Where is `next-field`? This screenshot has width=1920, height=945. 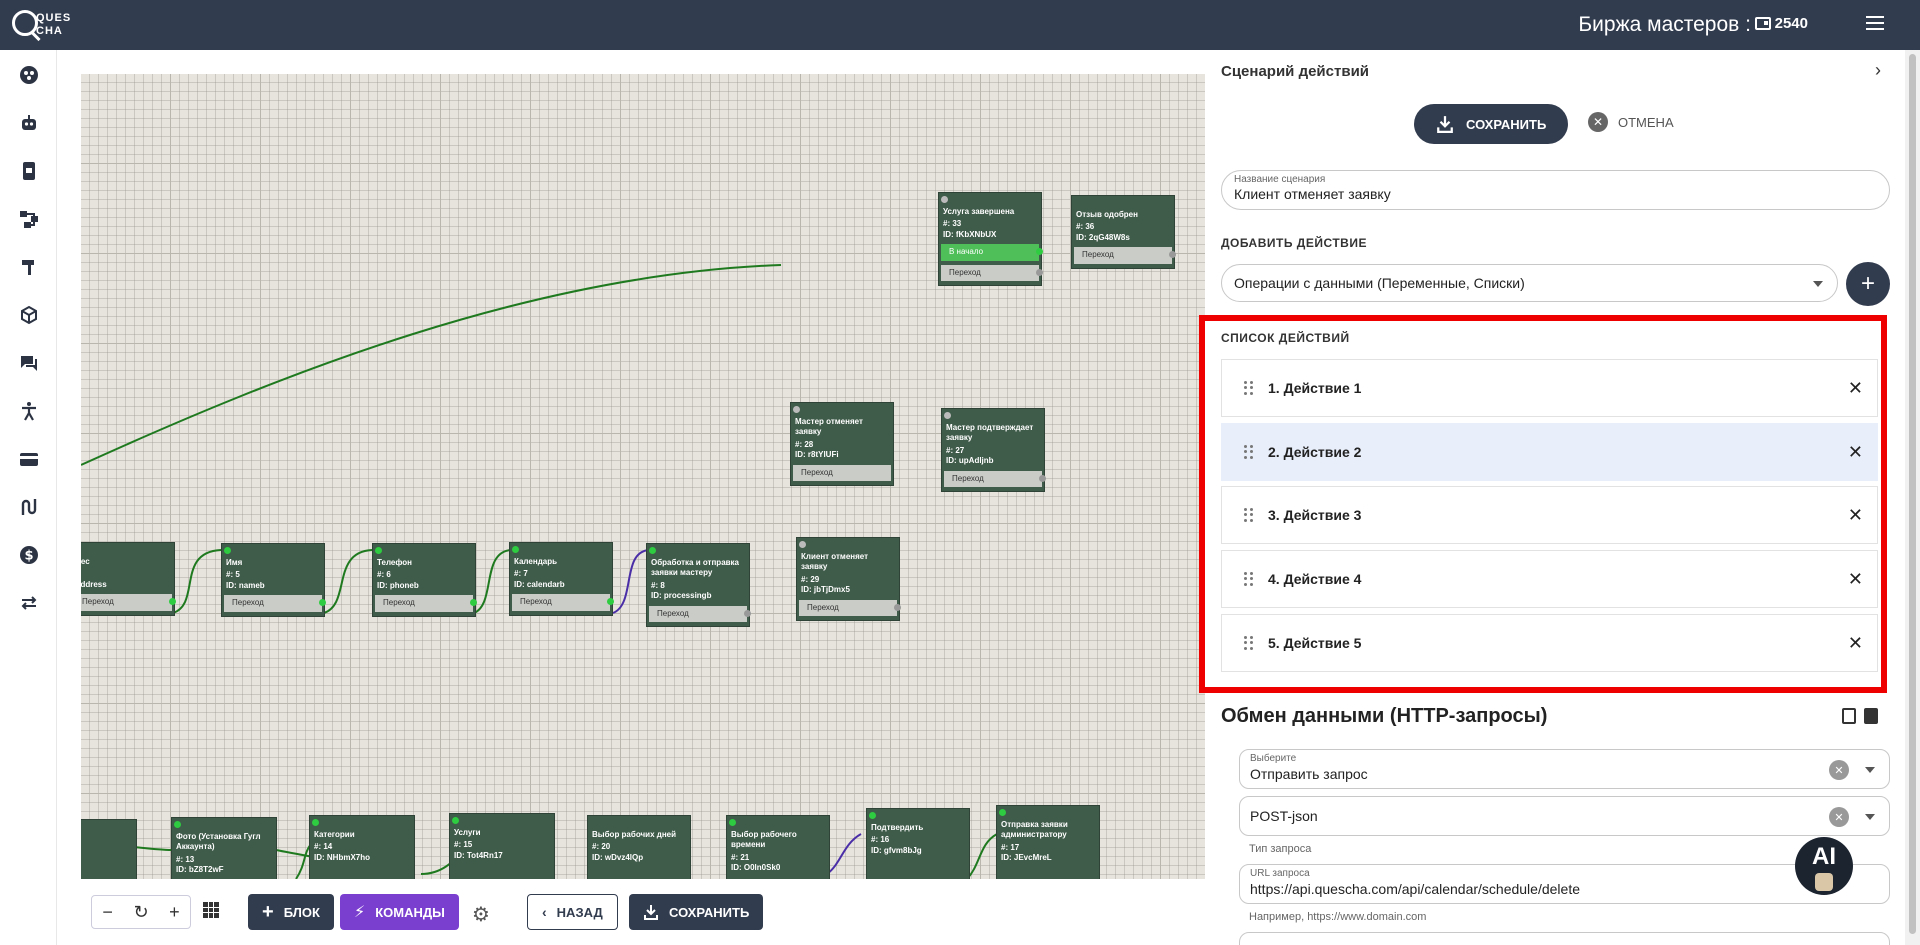 next-field is located at coordinates (1564, 938).